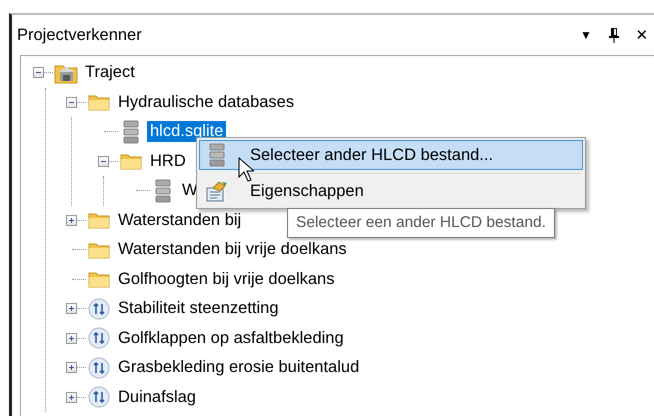 The image size is (654, 416). I want to click on panel-title: Projectverkenner, so click(80, 35).